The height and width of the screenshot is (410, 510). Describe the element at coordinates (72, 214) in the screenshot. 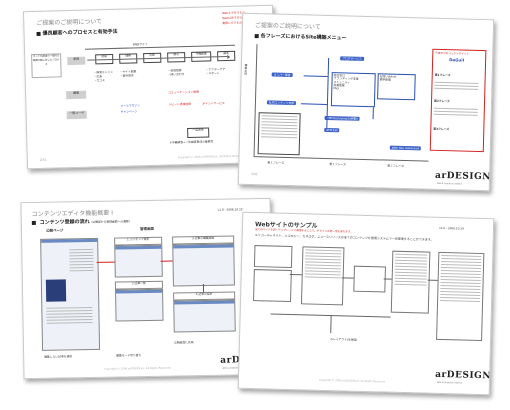

I see `slide-title: コンテンツエディタ機能概要 I` at that location.